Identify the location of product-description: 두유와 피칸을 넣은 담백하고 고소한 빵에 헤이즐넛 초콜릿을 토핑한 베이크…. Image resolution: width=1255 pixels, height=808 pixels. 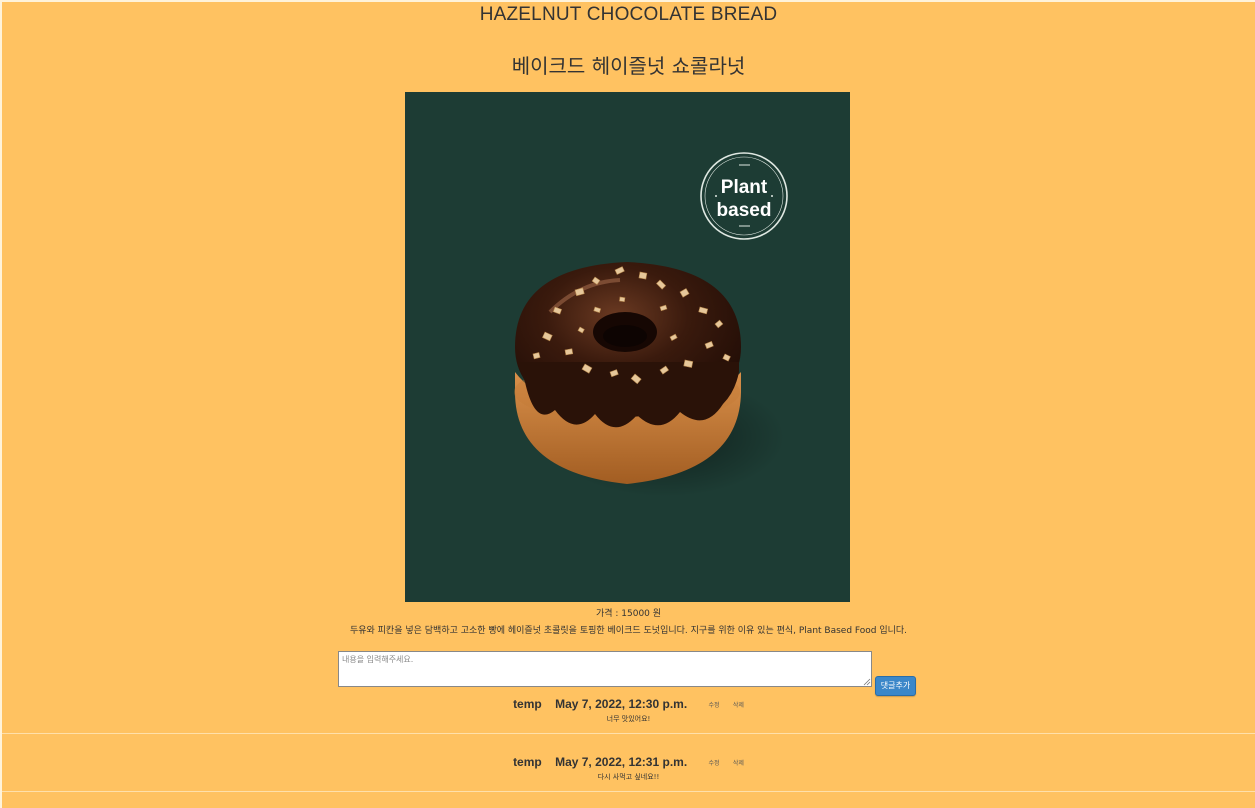
(628, 631).